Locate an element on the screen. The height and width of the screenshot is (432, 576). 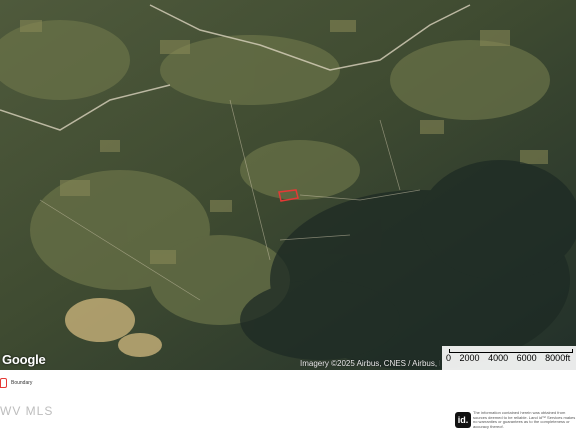
scale-tick: 4000 is located at coordinates (498, 358).